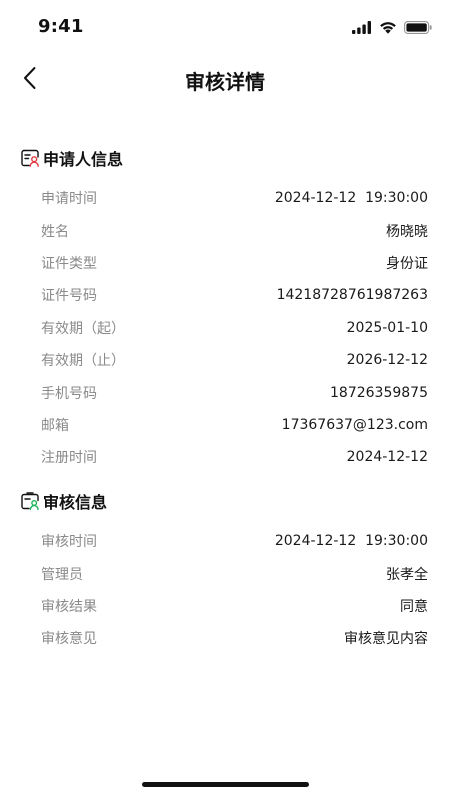 This screenshot has width=450, height=800. I want to click on row-label: 姓名, so click(55, 231).